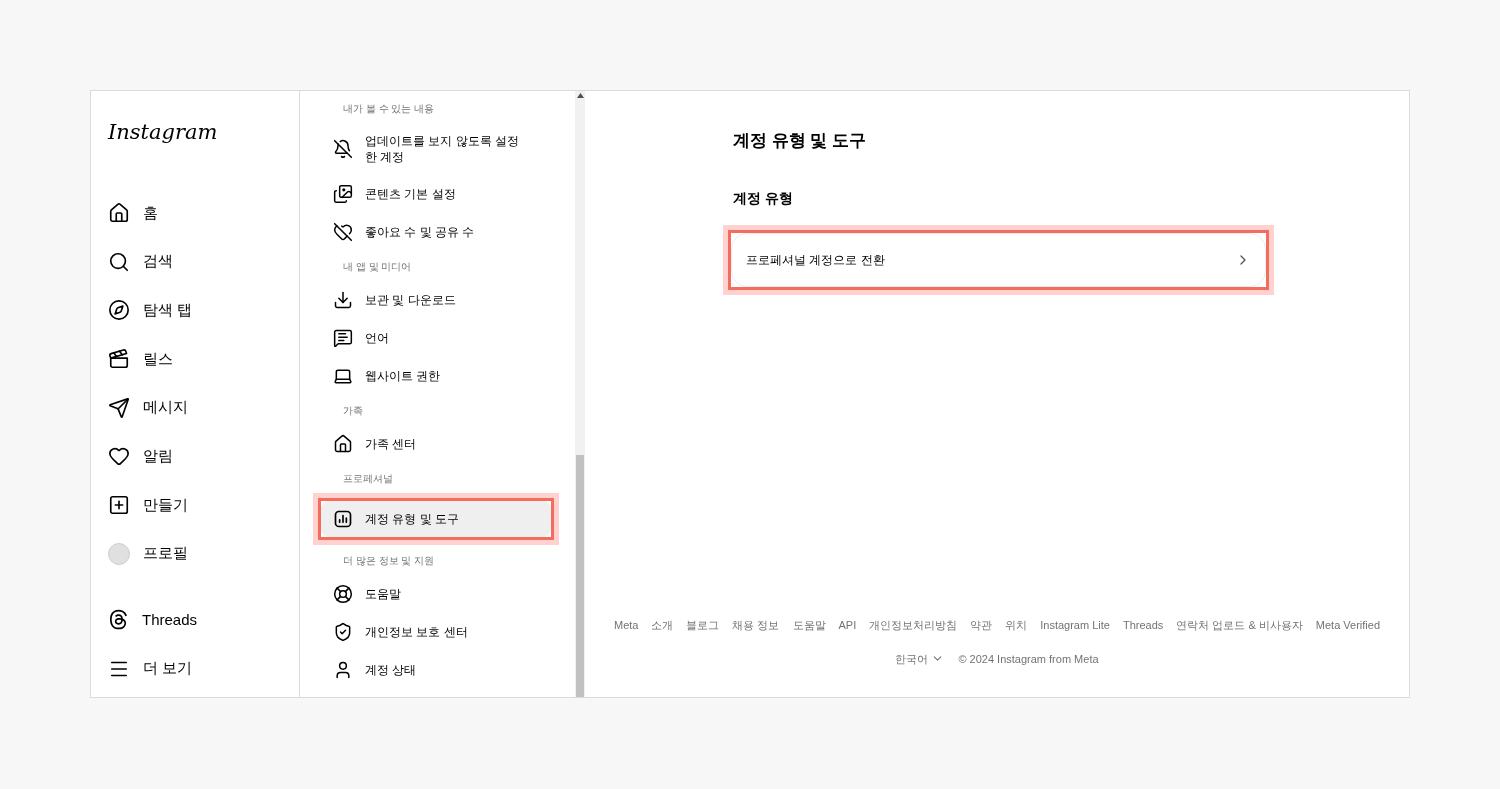 Image resolution: width=1500 pixels, height=789 pixels. Describe the element at coordinates (195, 359) in the screenshot. I see `nav-item: 릴스` at that location.